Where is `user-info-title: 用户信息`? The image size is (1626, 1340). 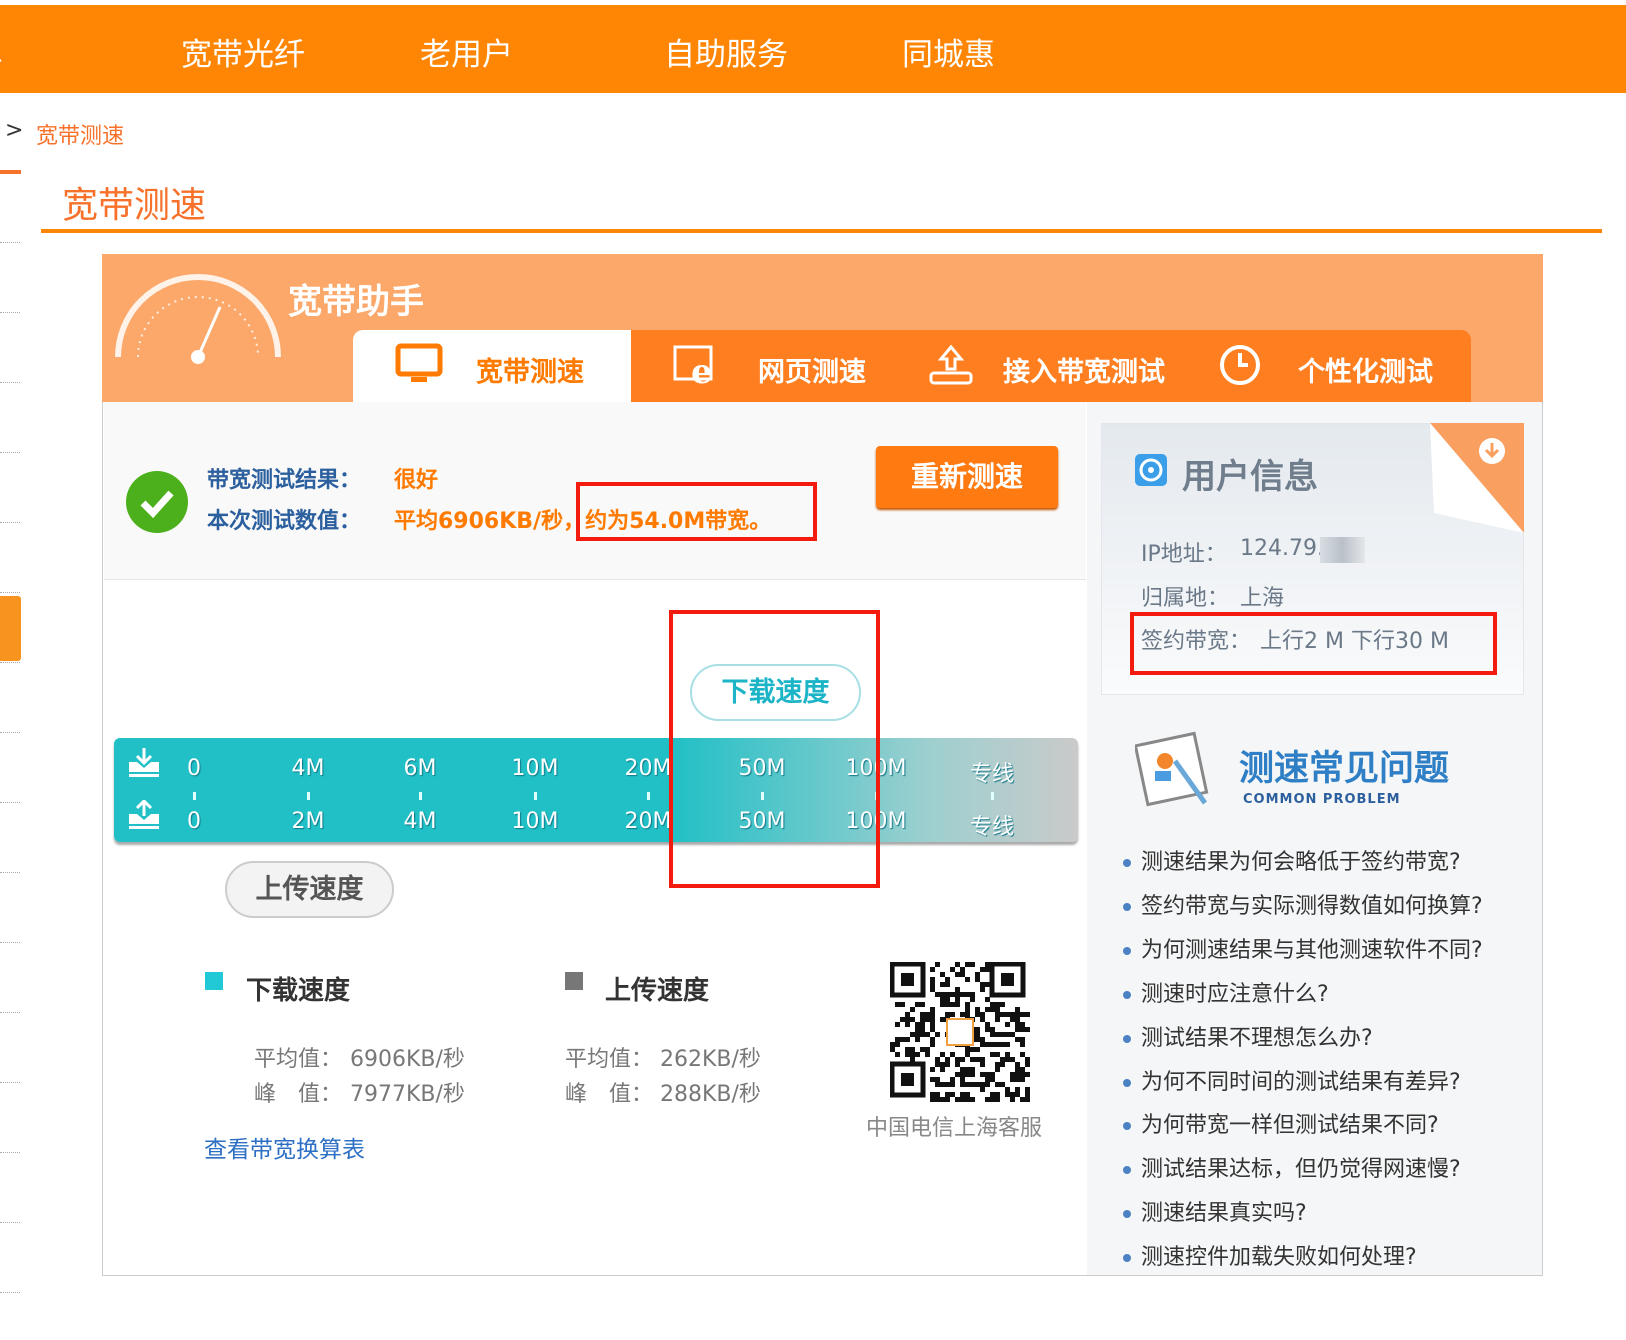
user-info-title: 用户信息 is located at coordinates (1250, 477).